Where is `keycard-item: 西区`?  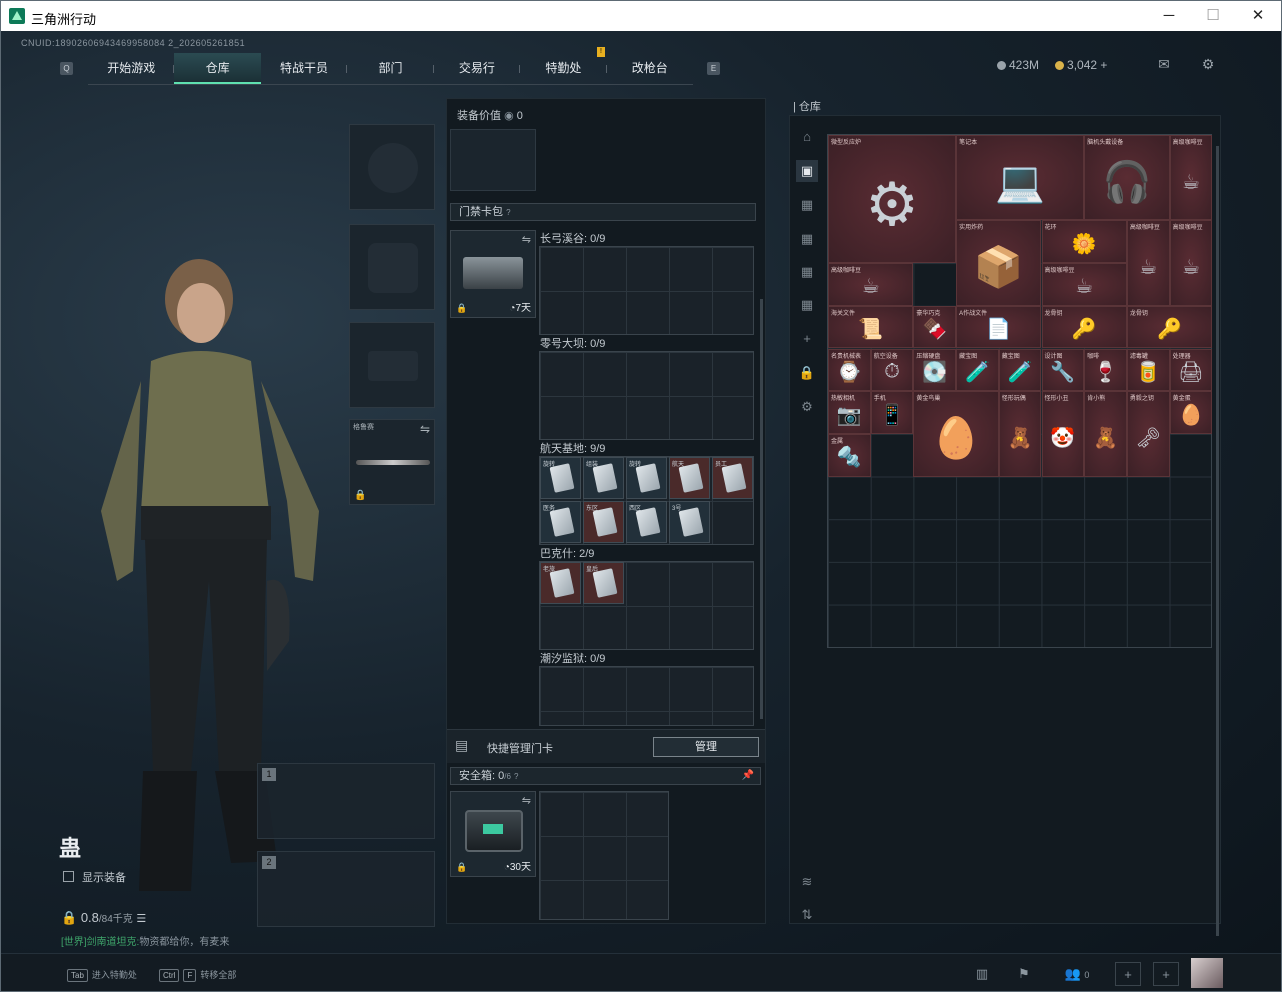
keycard-item: 西区 is located at coordinates (646, 522).